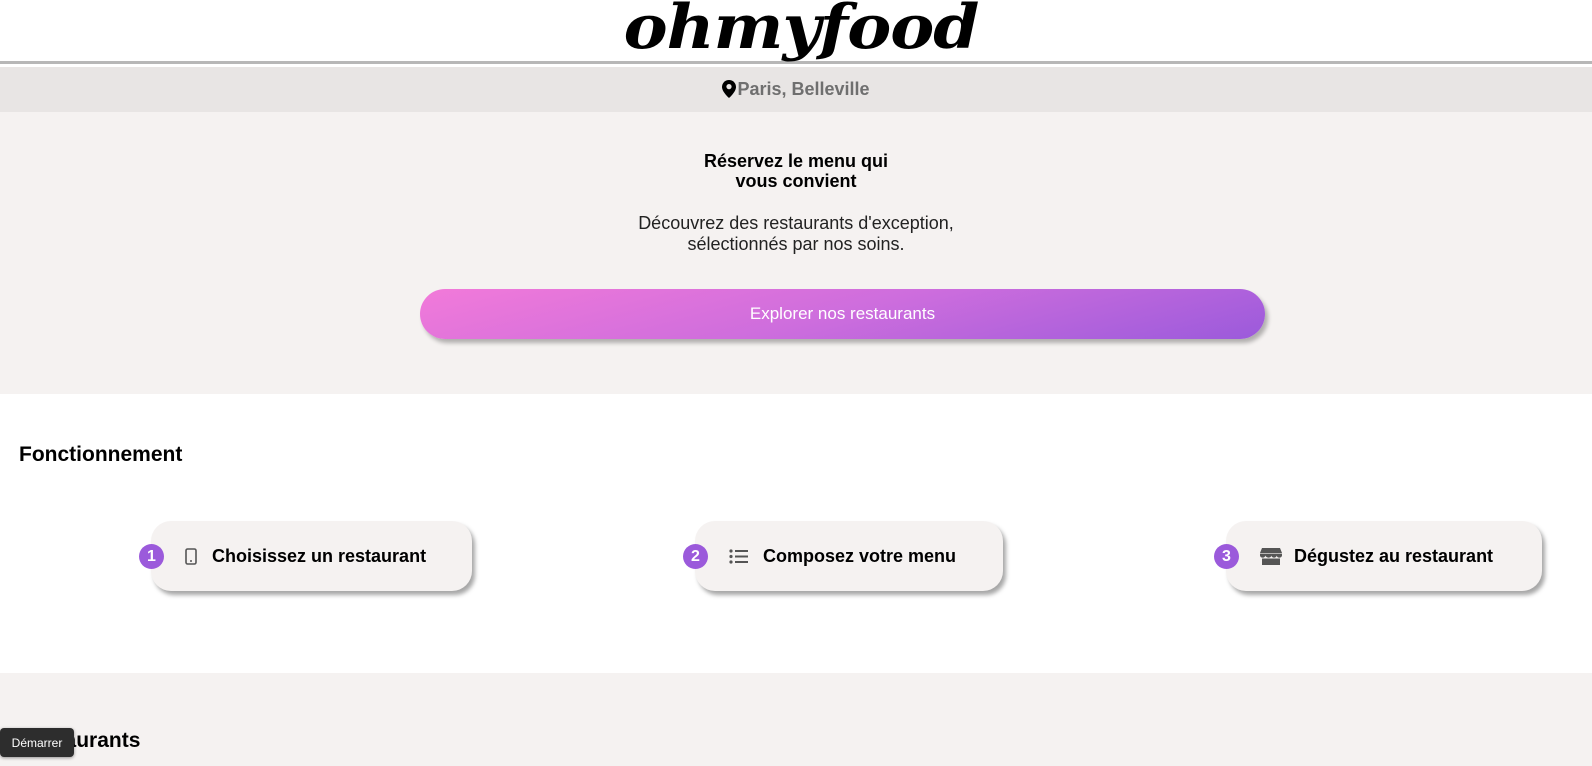  What do you see at coordinates (796, 223) in the screenshot?
I see `hero-subtitle-line-1: Découvrez des restaurants d'exception,` at bounding box center [796, 223].